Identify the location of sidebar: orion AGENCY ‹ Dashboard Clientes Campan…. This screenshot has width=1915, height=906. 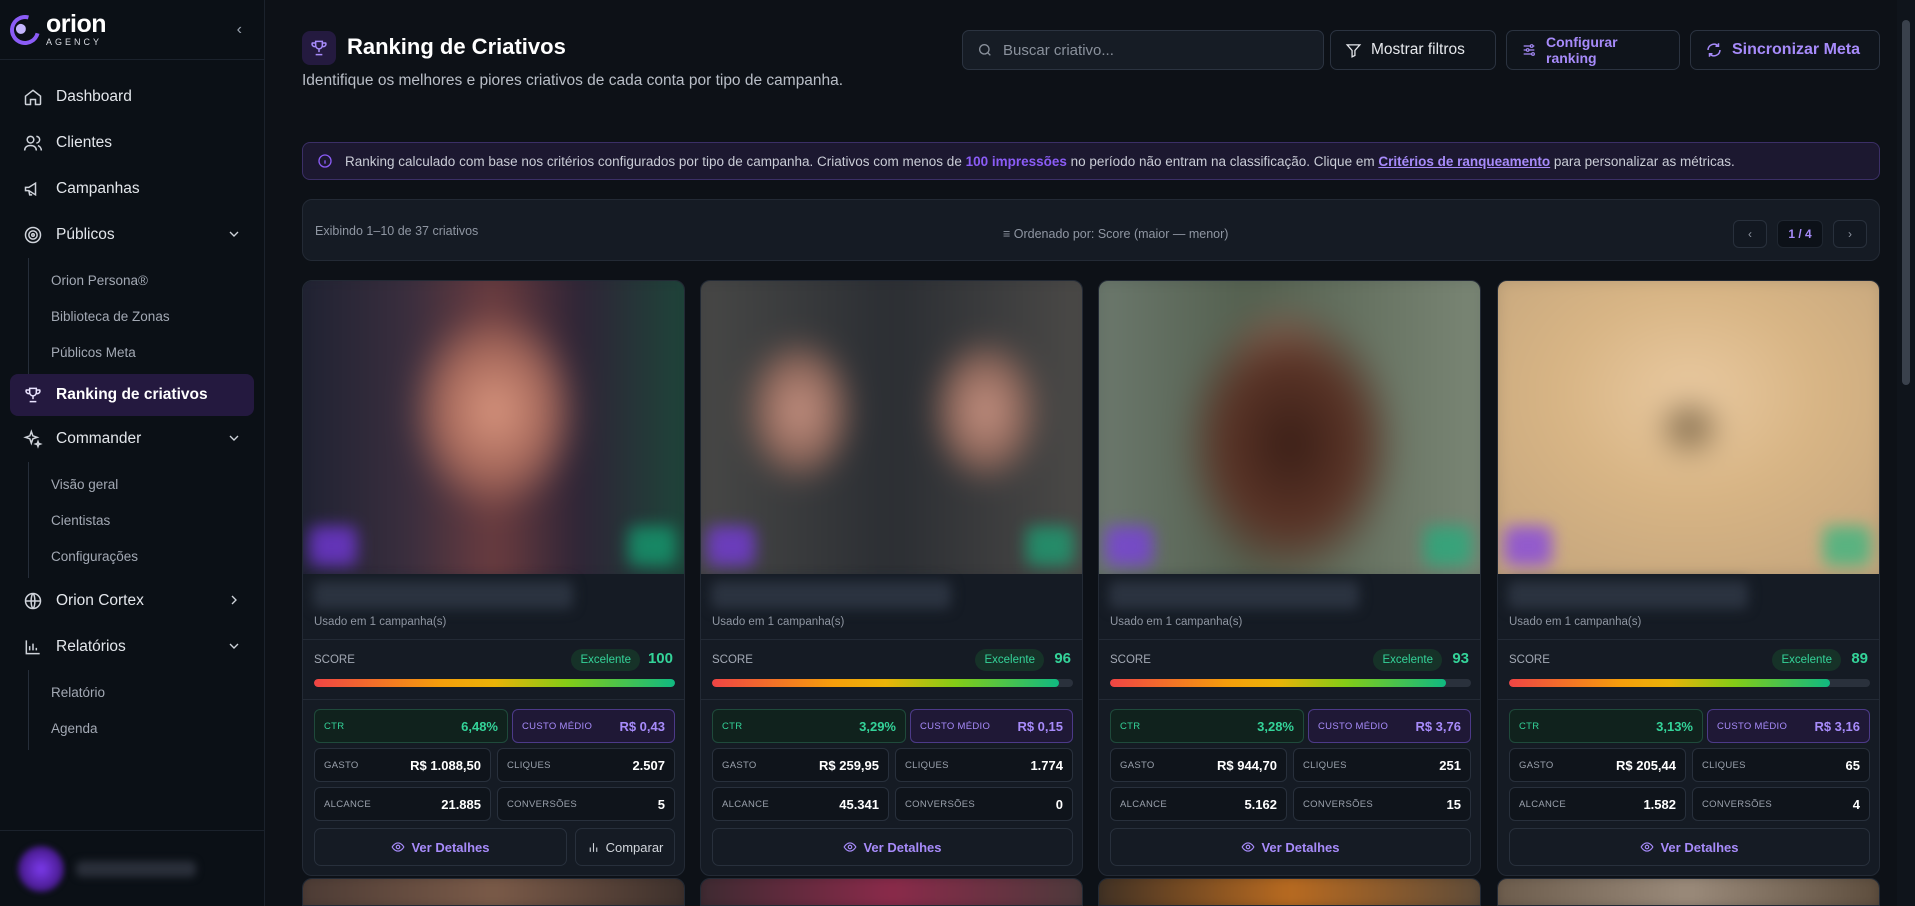
(132, 453).